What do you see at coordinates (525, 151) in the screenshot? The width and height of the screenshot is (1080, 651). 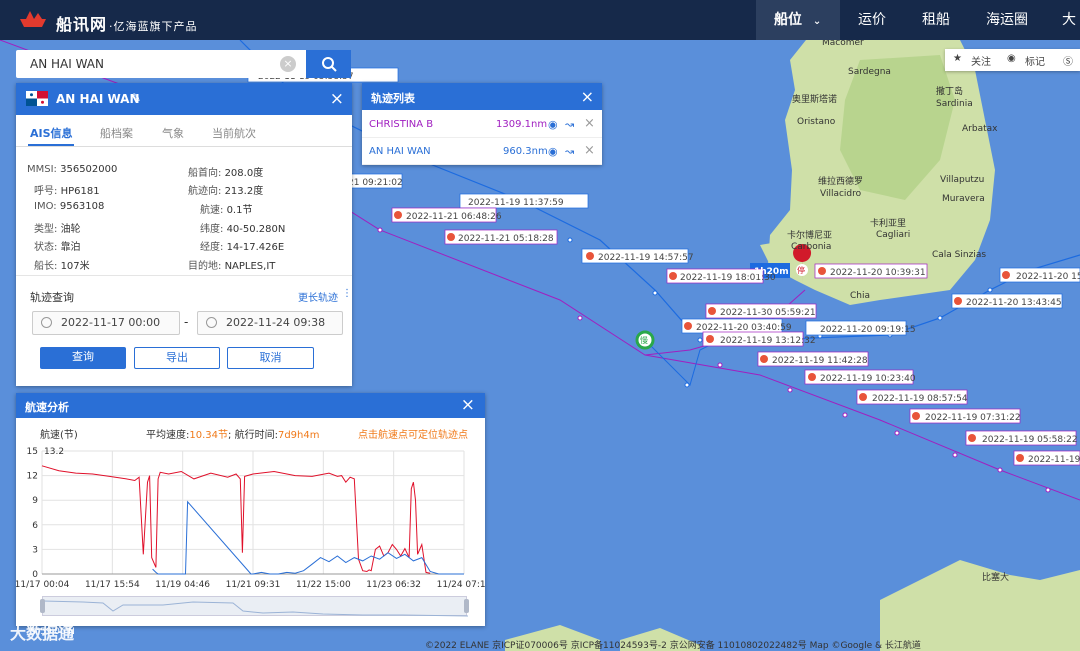 I see `track-distance: 960.3nm` at bounding box center [525, 151].